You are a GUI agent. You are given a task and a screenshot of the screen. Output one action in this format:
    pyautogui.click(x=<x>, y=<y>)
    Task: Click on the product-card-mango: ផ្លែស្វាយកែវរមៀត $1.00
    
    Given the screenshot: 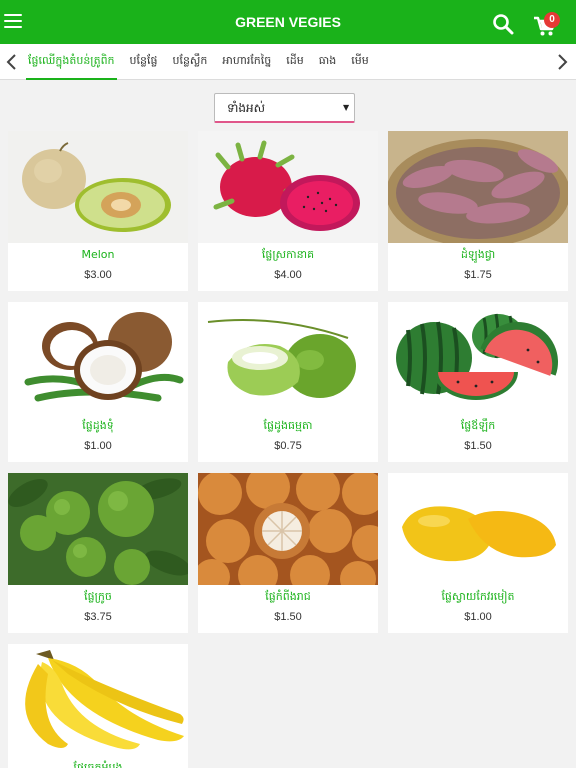 What is the action you would take?
    pyautogui.click(x=478, y=553)
    